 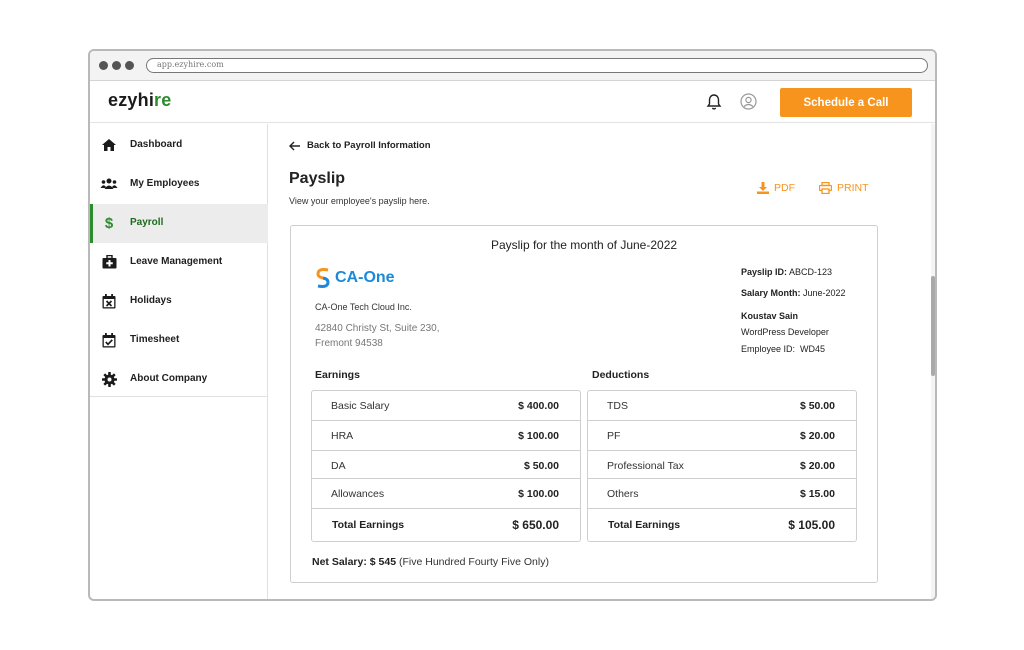 I want to click on table-row: HRA $ 100.00, so click(x=446, y=436).